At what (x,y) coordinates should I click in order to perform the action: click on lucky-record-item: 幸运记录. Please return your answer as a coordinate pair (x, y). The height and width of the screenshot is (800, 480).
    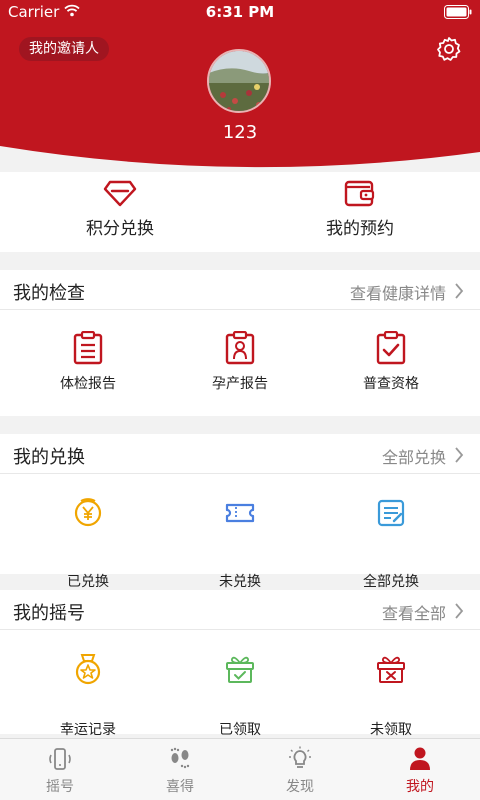
    Looking at the image, I should click on (88, 684).